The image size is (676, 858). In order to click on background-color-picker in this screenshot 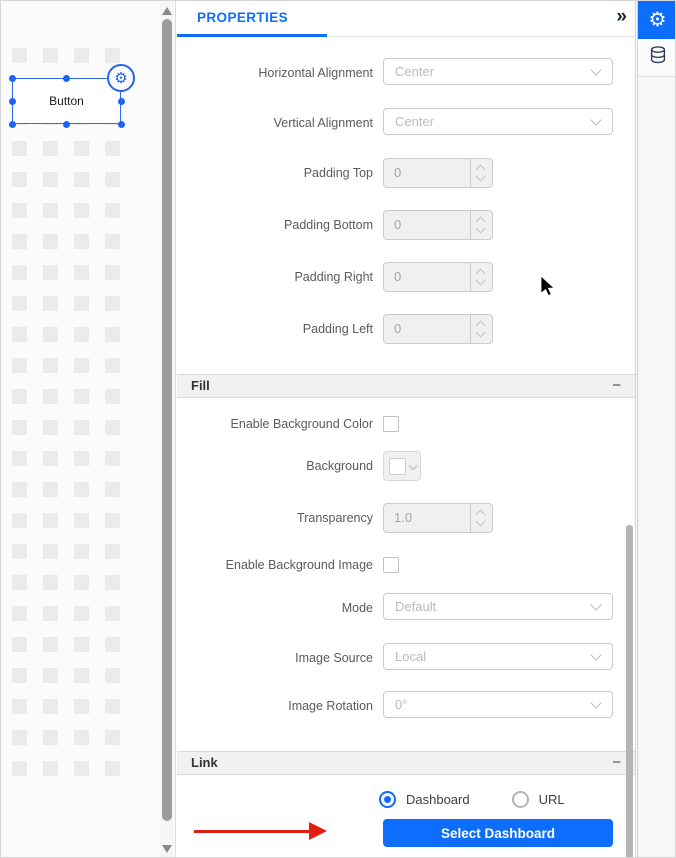, I will do `click(402, 466)`.